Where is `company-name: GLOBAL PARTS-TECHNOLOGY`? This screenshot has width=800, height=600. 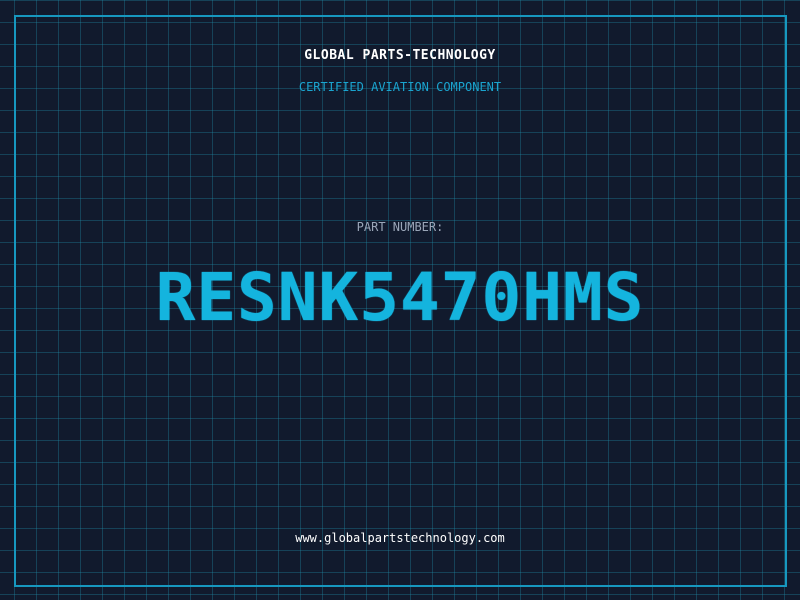 company-name: GLOBAL PARTS-TECHNOLOGY is located at coordinates (400, 55).